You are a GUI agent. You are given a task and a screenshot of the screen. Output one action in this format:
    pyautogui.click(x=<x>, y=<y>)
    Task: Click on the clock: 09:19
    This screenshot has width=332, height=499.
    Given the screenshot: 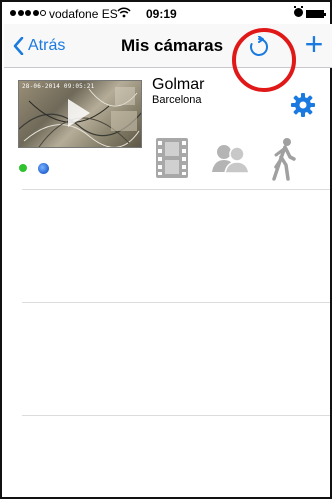 What is the action you would take?
    pyautogui.click(x=161, y=14)
    